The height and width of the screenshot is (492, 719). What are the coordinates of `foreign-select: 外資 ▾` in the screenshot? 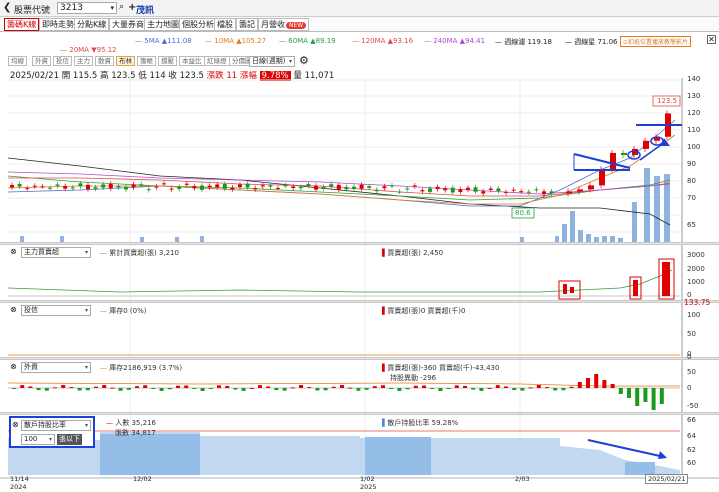 It's located at (56, 367).